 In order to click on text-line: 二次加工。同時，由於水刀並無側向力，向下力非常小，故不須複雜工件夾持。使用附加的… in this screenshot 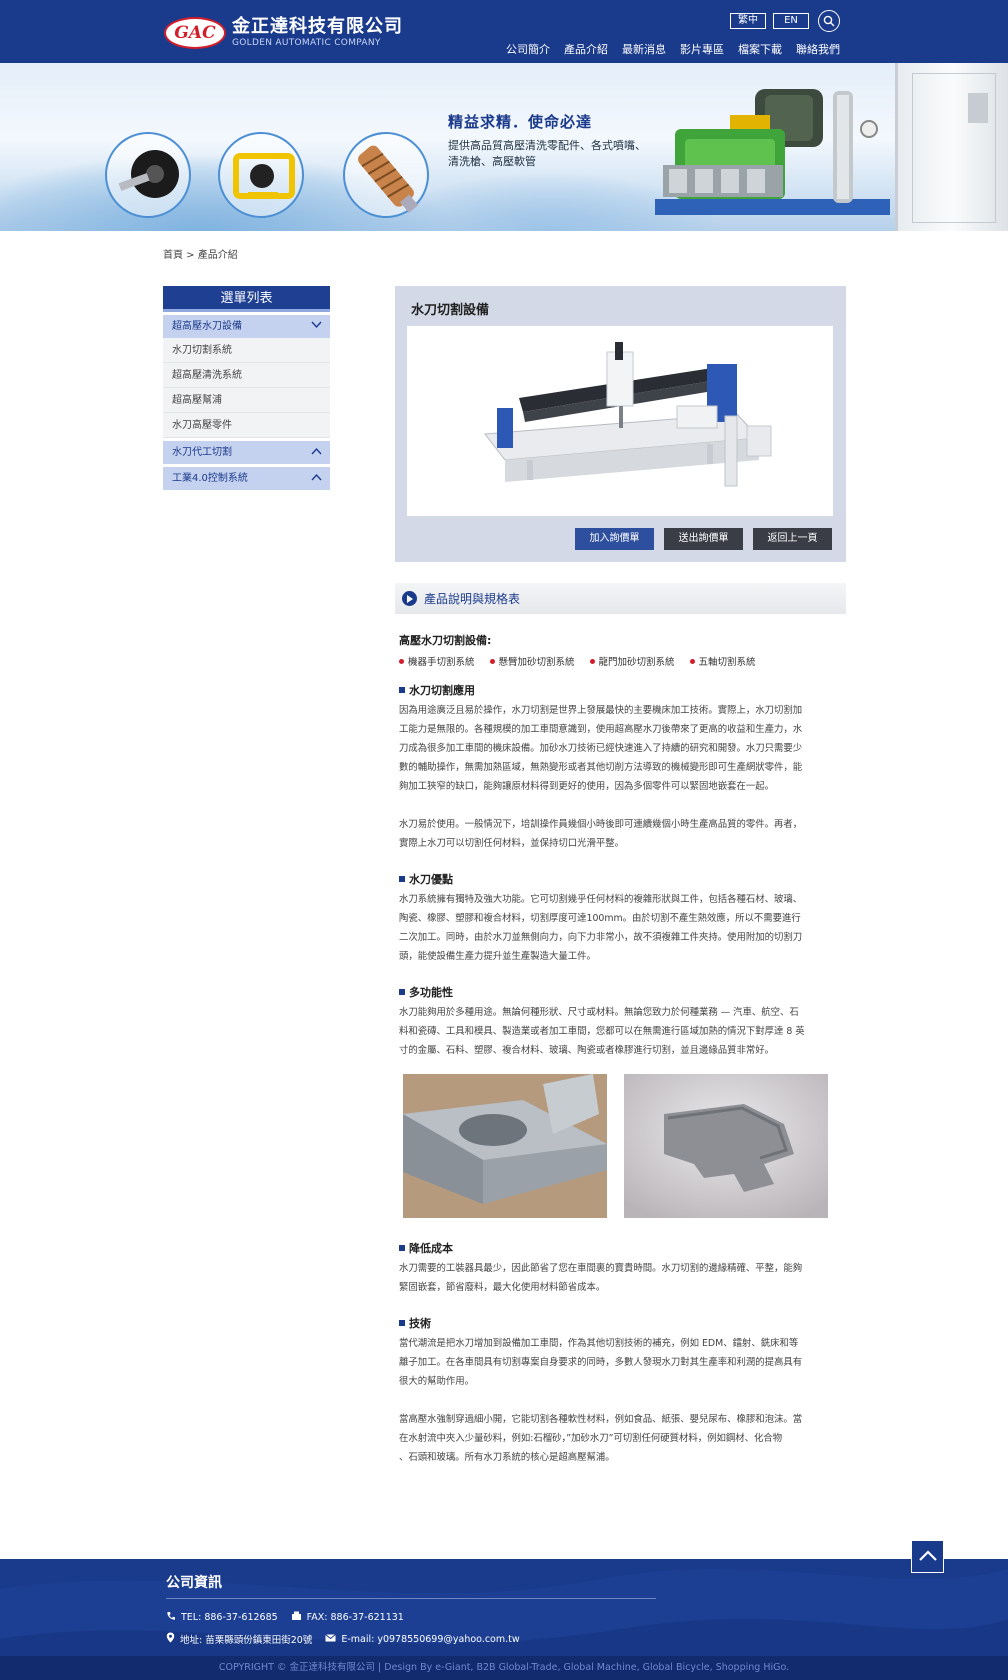, I will do `click(601, 937)`.